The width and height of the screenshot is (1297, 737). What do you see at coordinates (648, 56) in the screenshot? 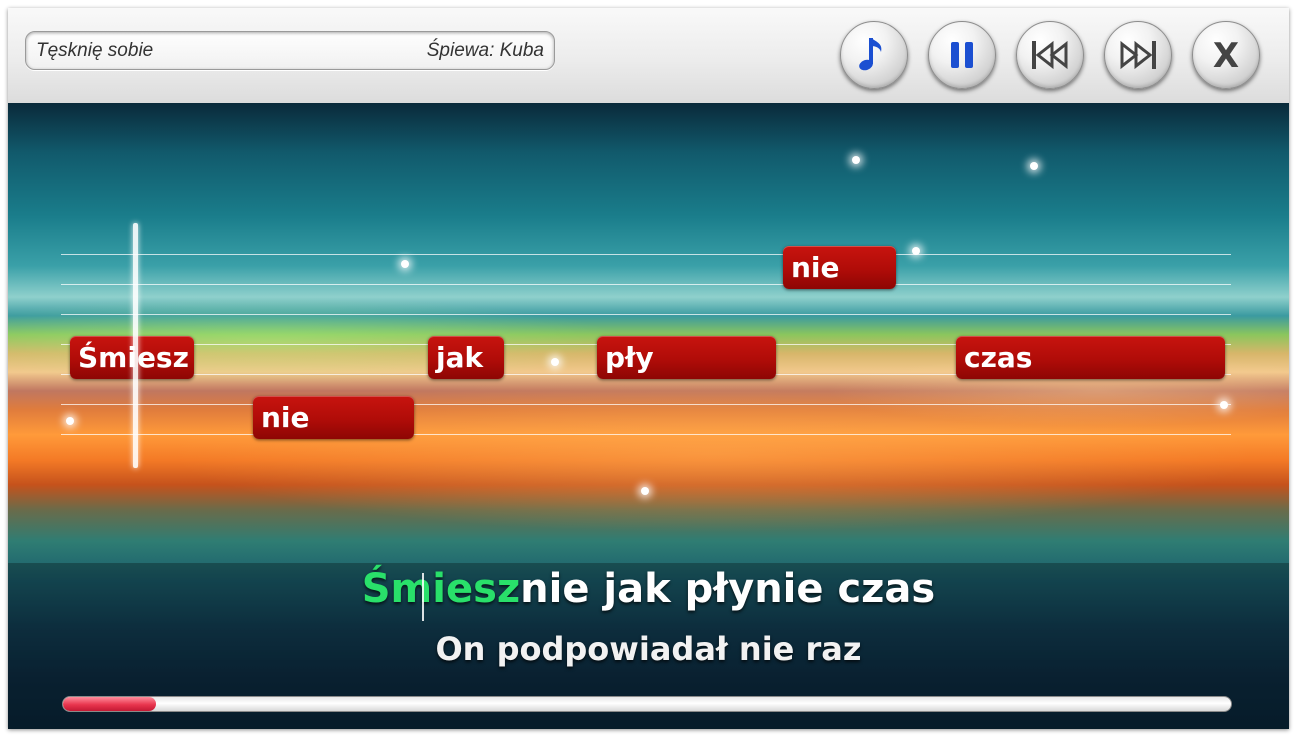
I see `top-bar: Tęsknię sobie Śpiewa: Kuba X` at bounding box center [648, 56].